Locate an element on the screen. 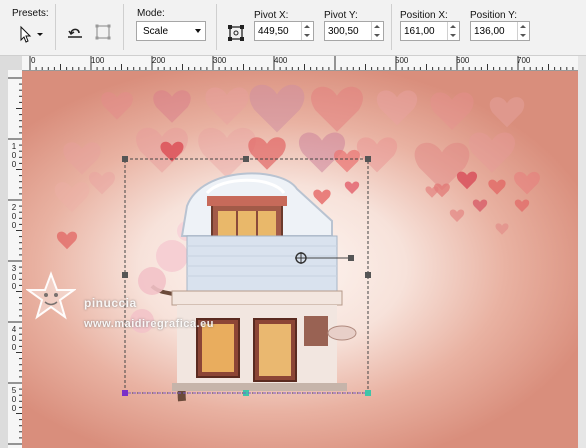  horizontal-ruler-ticks is located at coordinates (301, 63).